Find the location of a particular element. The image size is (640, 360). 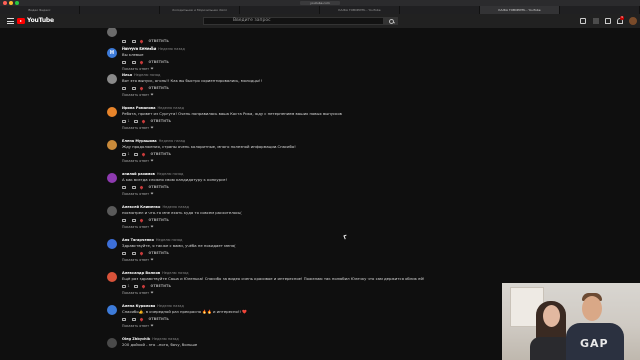

hamburger-menu-icon is located at coordinates (10, 21).